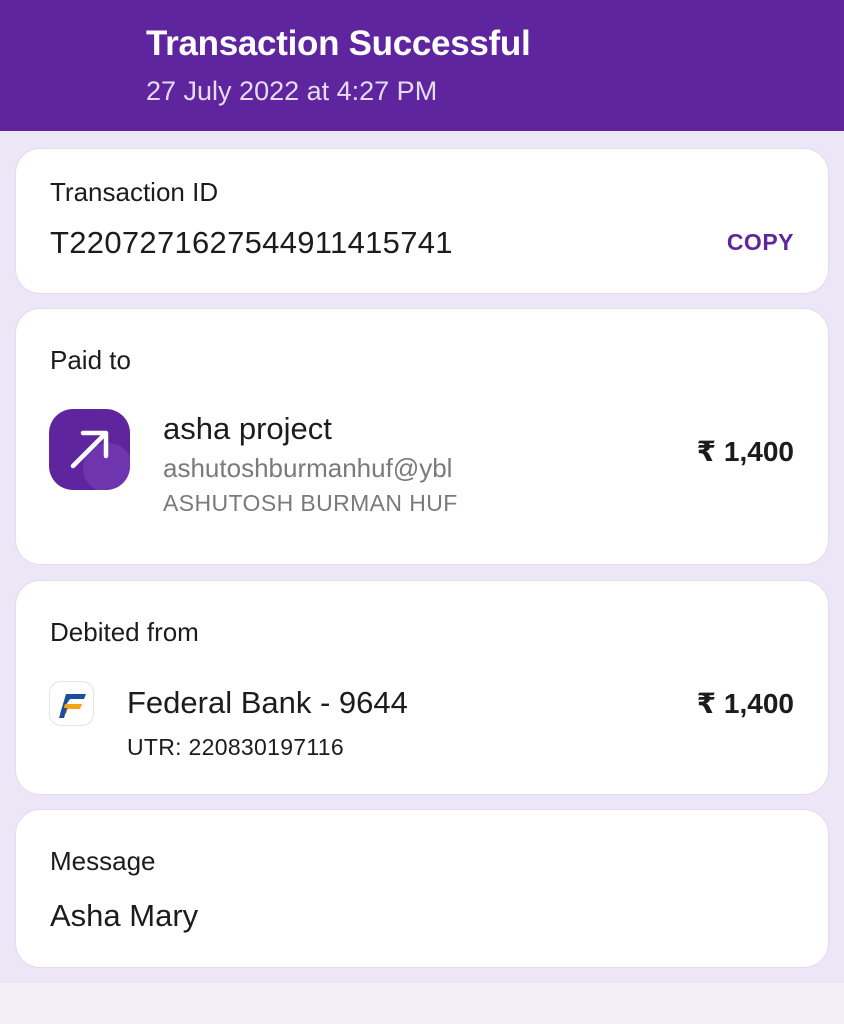  I want to click on bottom-band, so click(422, 1003).